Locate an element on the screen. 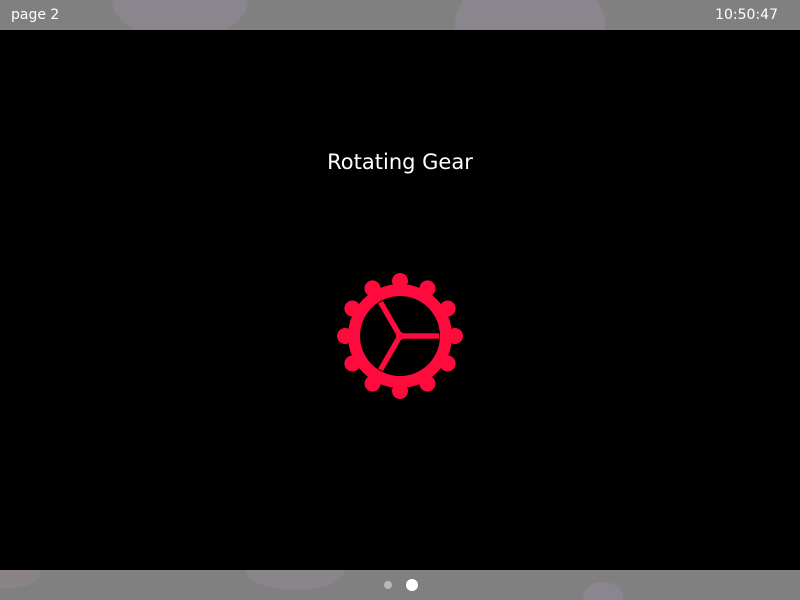  status-bar: page 2 10:50:47 is located at coordinates (400, 15).